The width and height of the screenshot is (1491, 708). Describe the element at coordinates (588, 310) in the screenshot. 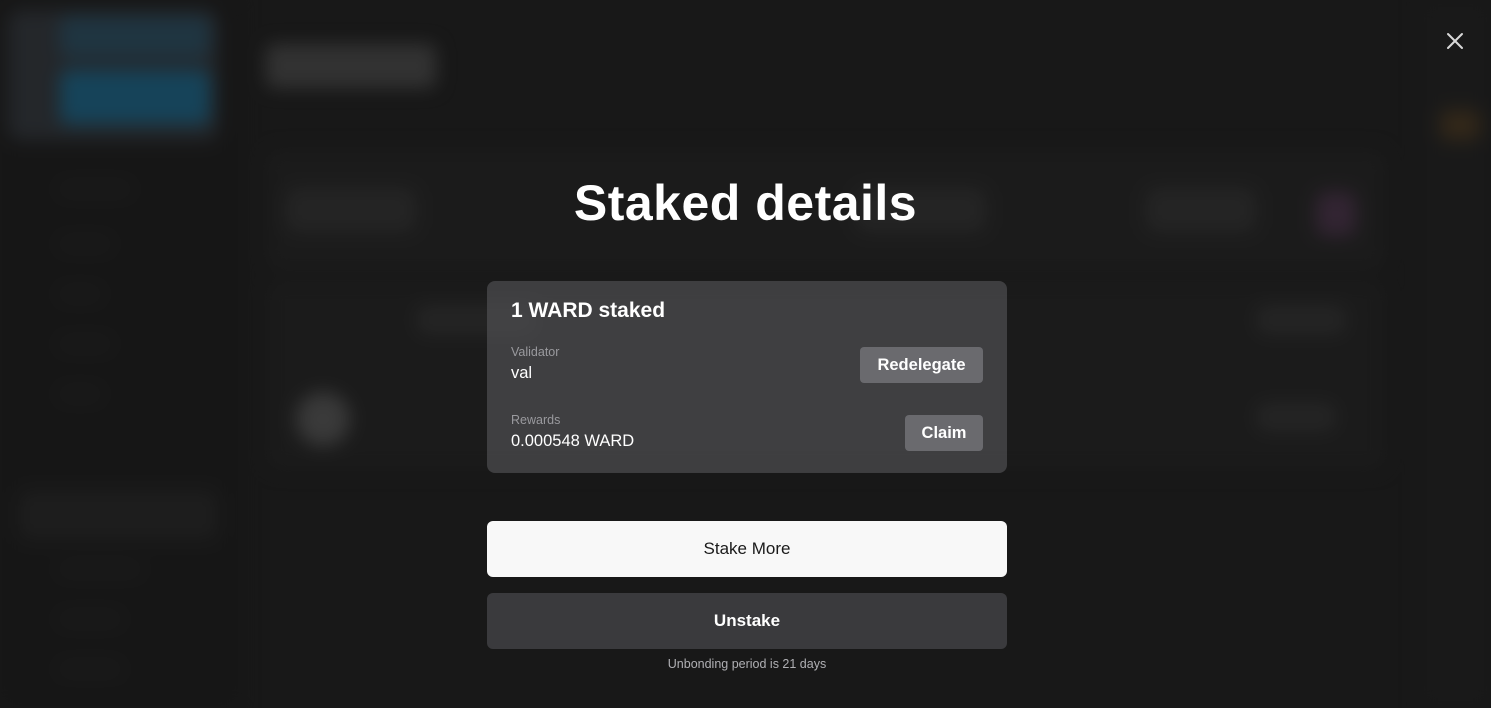

I see `staked-amount-heading: 1 WARD staked` at that location.